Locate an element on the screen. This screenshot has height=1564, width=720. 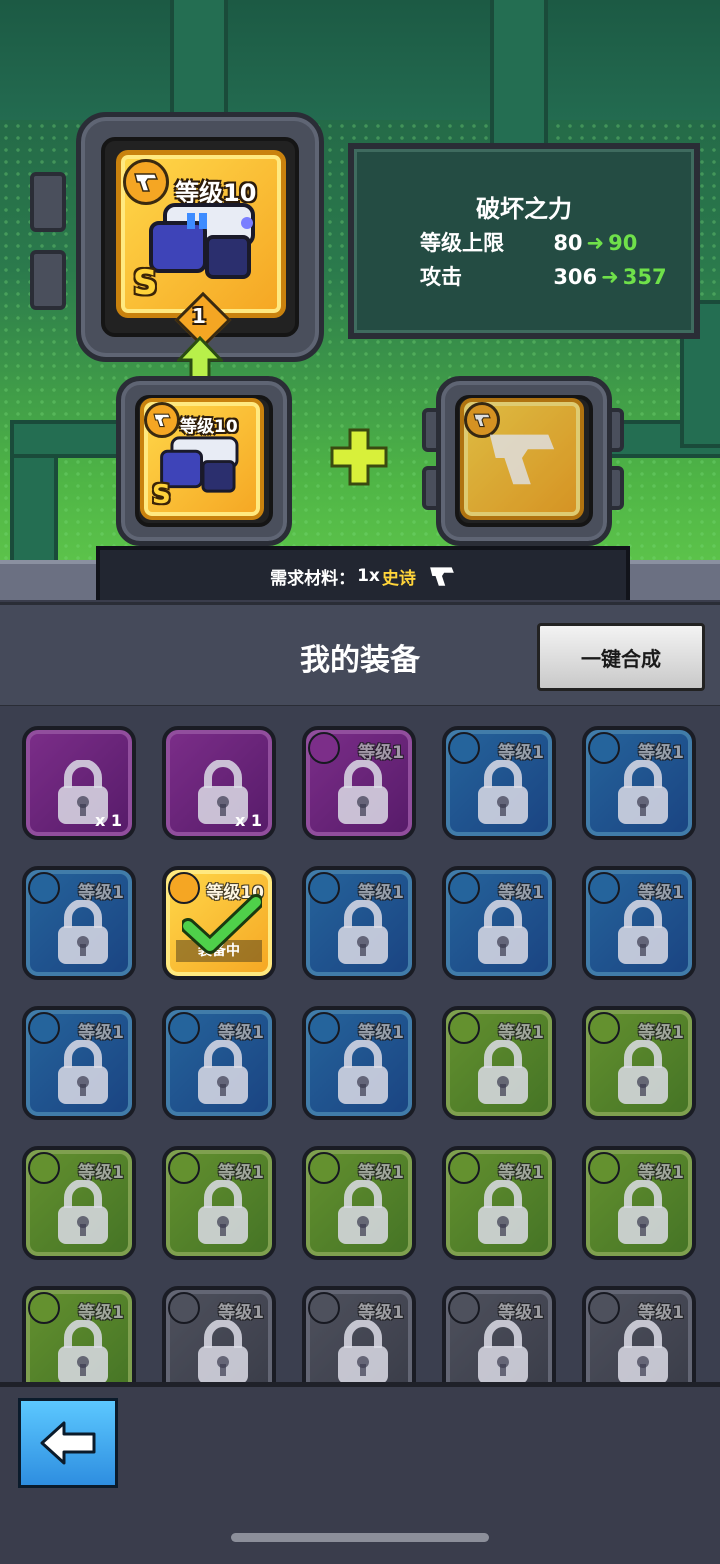
checkmark-icon is located at coordinates (222, 924).